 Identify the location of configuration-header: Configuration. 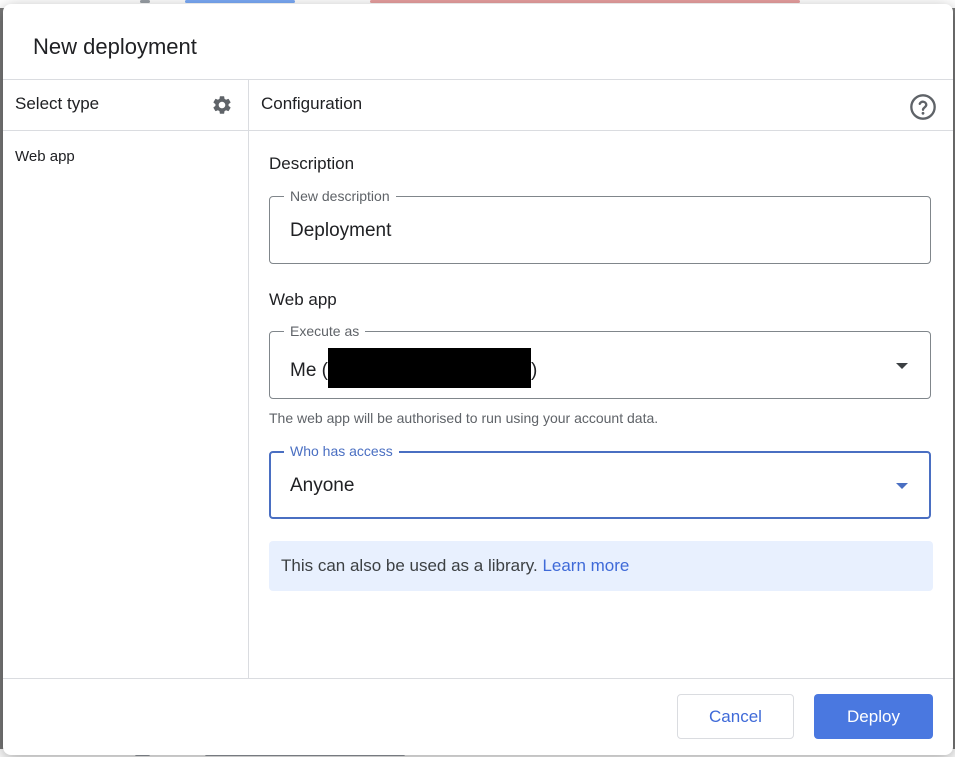
(312, 103).